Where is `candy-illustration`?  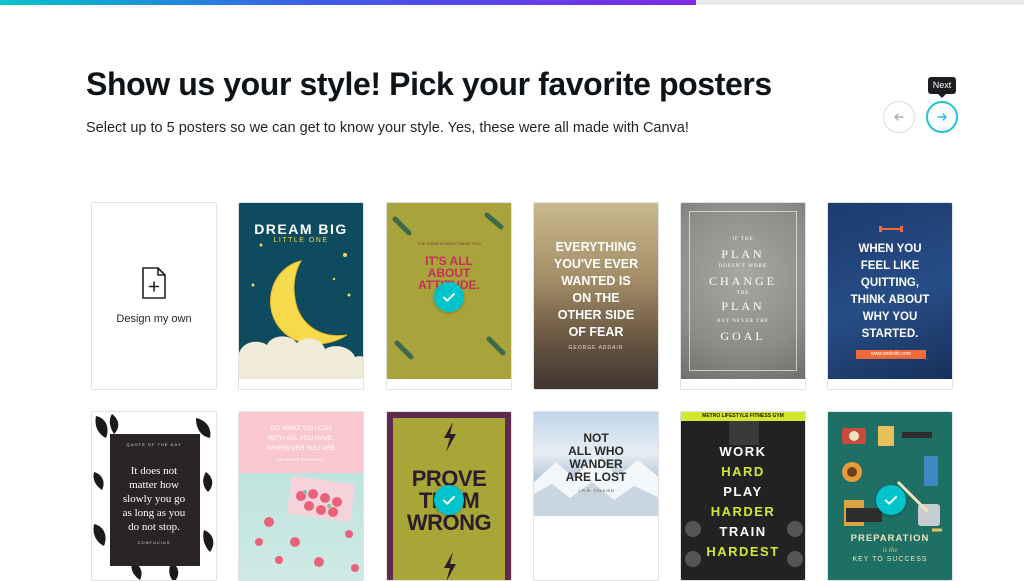 candy-illustration is located at coordinates (307, 524).